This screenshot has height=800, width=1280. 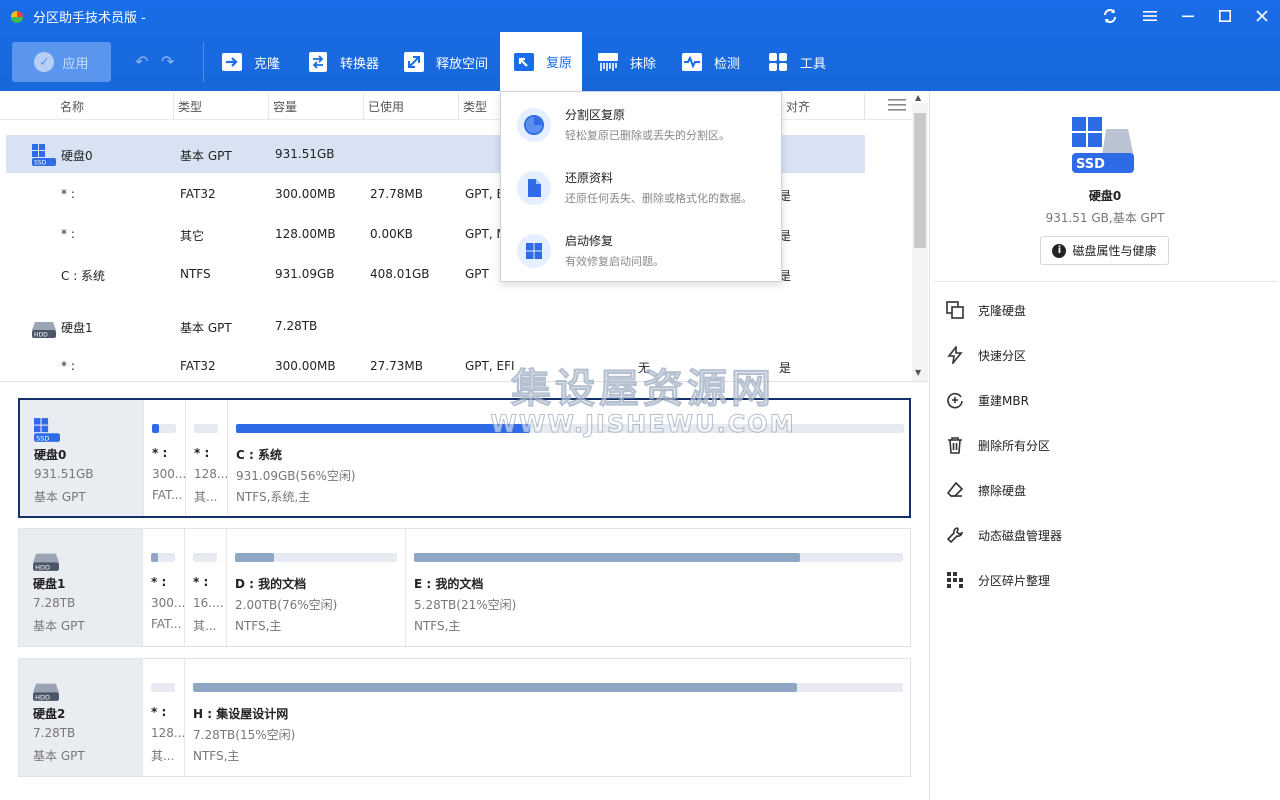 What do you see at coordinates (464, 381) in the screenshot?
I see `pane-splitter` at bounding box center [464, 381].